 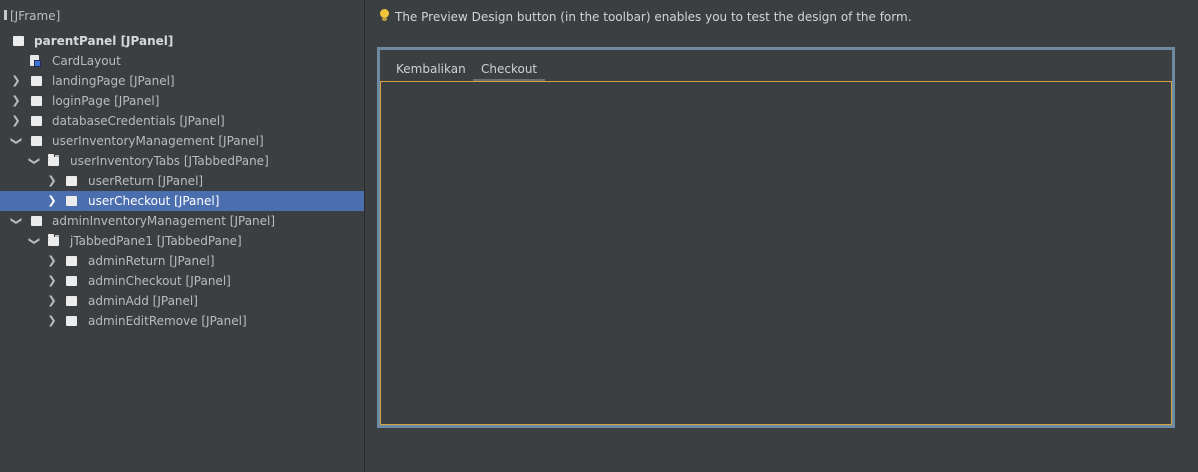 I want to click on tree-node-admin-edit-remove: ❯ adminEditRemove [JPanel], so click(x=182, y=321).